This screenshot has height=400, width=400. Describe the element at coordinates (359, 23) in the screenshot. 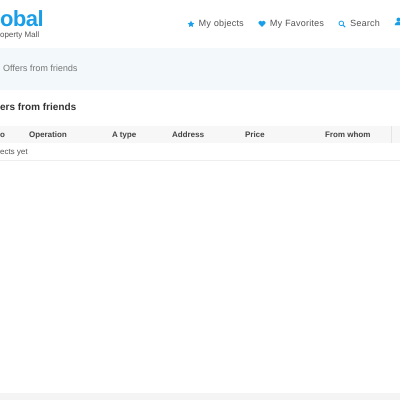

I see `nav-link: Search` at that location.